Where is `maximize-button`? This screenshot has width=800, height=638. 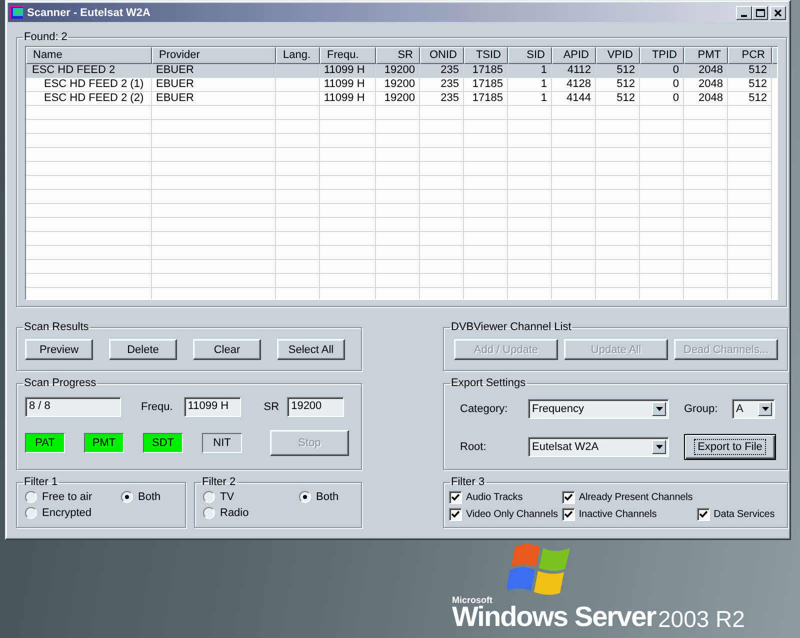 maximize-button is located at coordinates (760, 13).